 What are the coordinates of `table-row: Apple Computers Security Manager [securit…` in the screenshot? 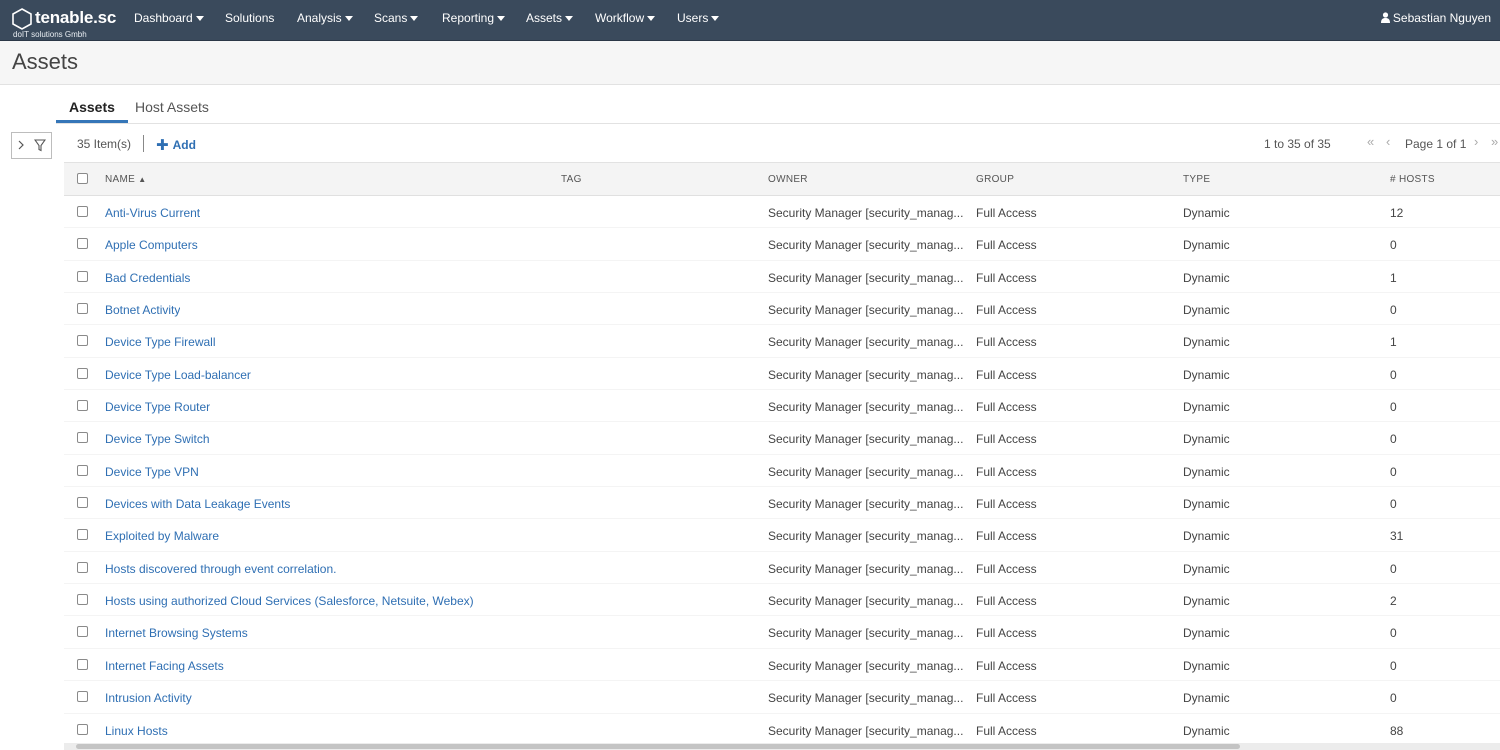 It's located at (782, 244).